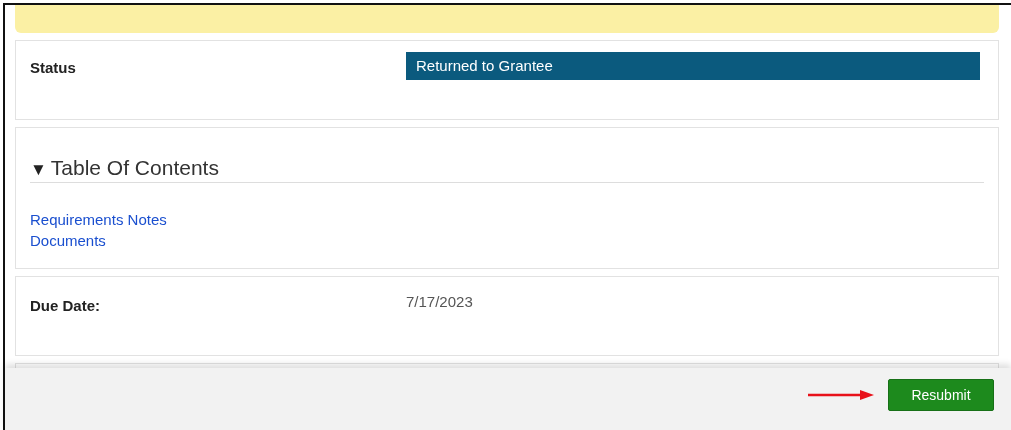 The height and width of the screenshot is (430, 1011). I want to click on due-date-label: Due Date:, so click(65, 305).